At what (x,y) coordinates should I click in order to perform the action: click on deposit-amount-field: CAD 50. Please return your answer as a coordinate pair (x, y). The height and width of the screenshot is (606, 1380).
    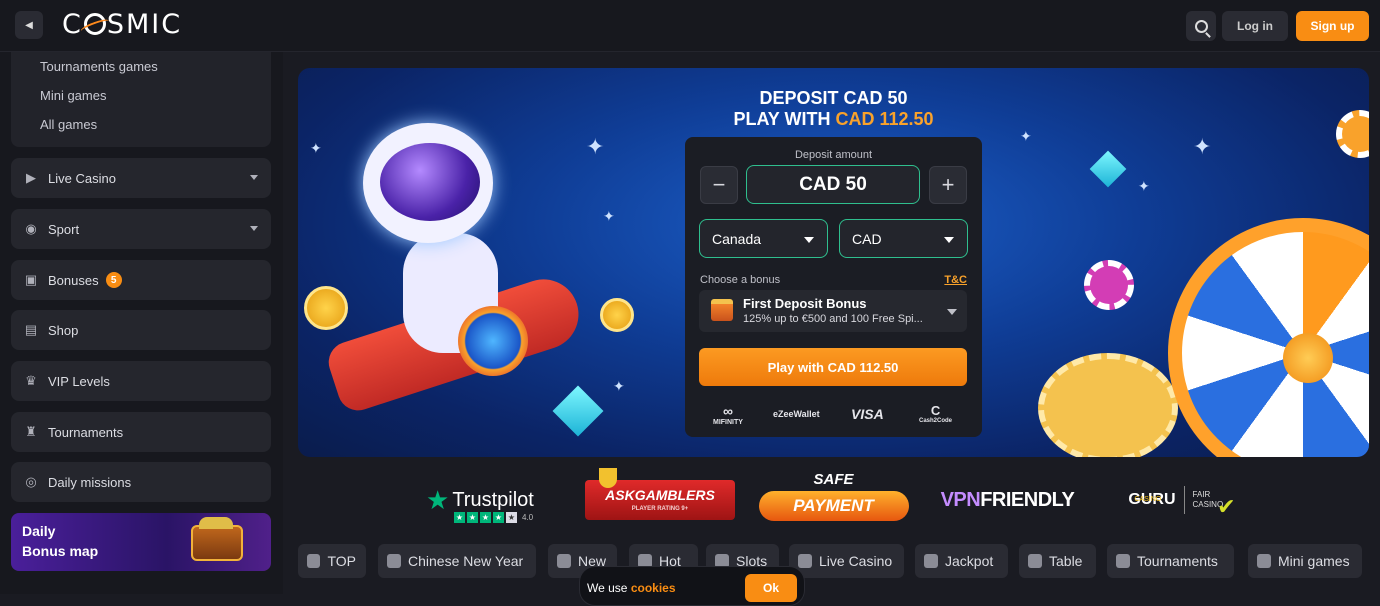
    Looking at the image, I should click on (833, 184).